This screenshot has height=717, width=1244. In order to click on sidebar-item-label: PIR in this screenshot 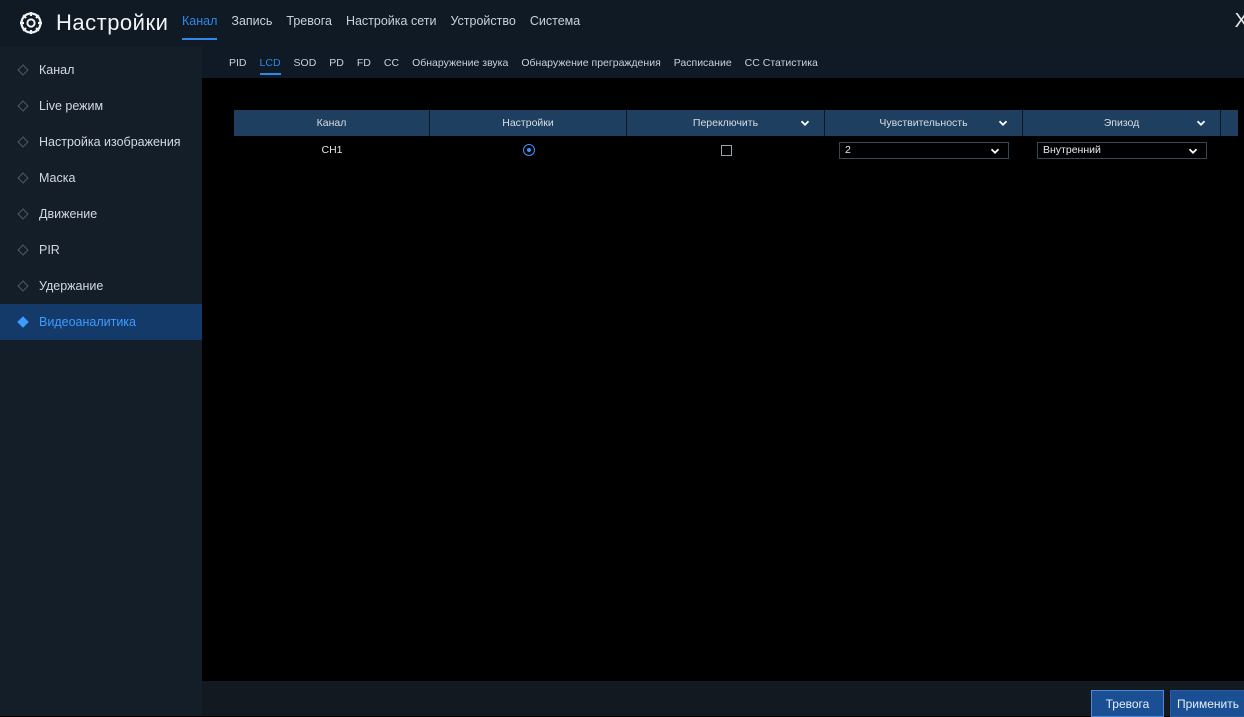, I will do `click(49, 250)`.